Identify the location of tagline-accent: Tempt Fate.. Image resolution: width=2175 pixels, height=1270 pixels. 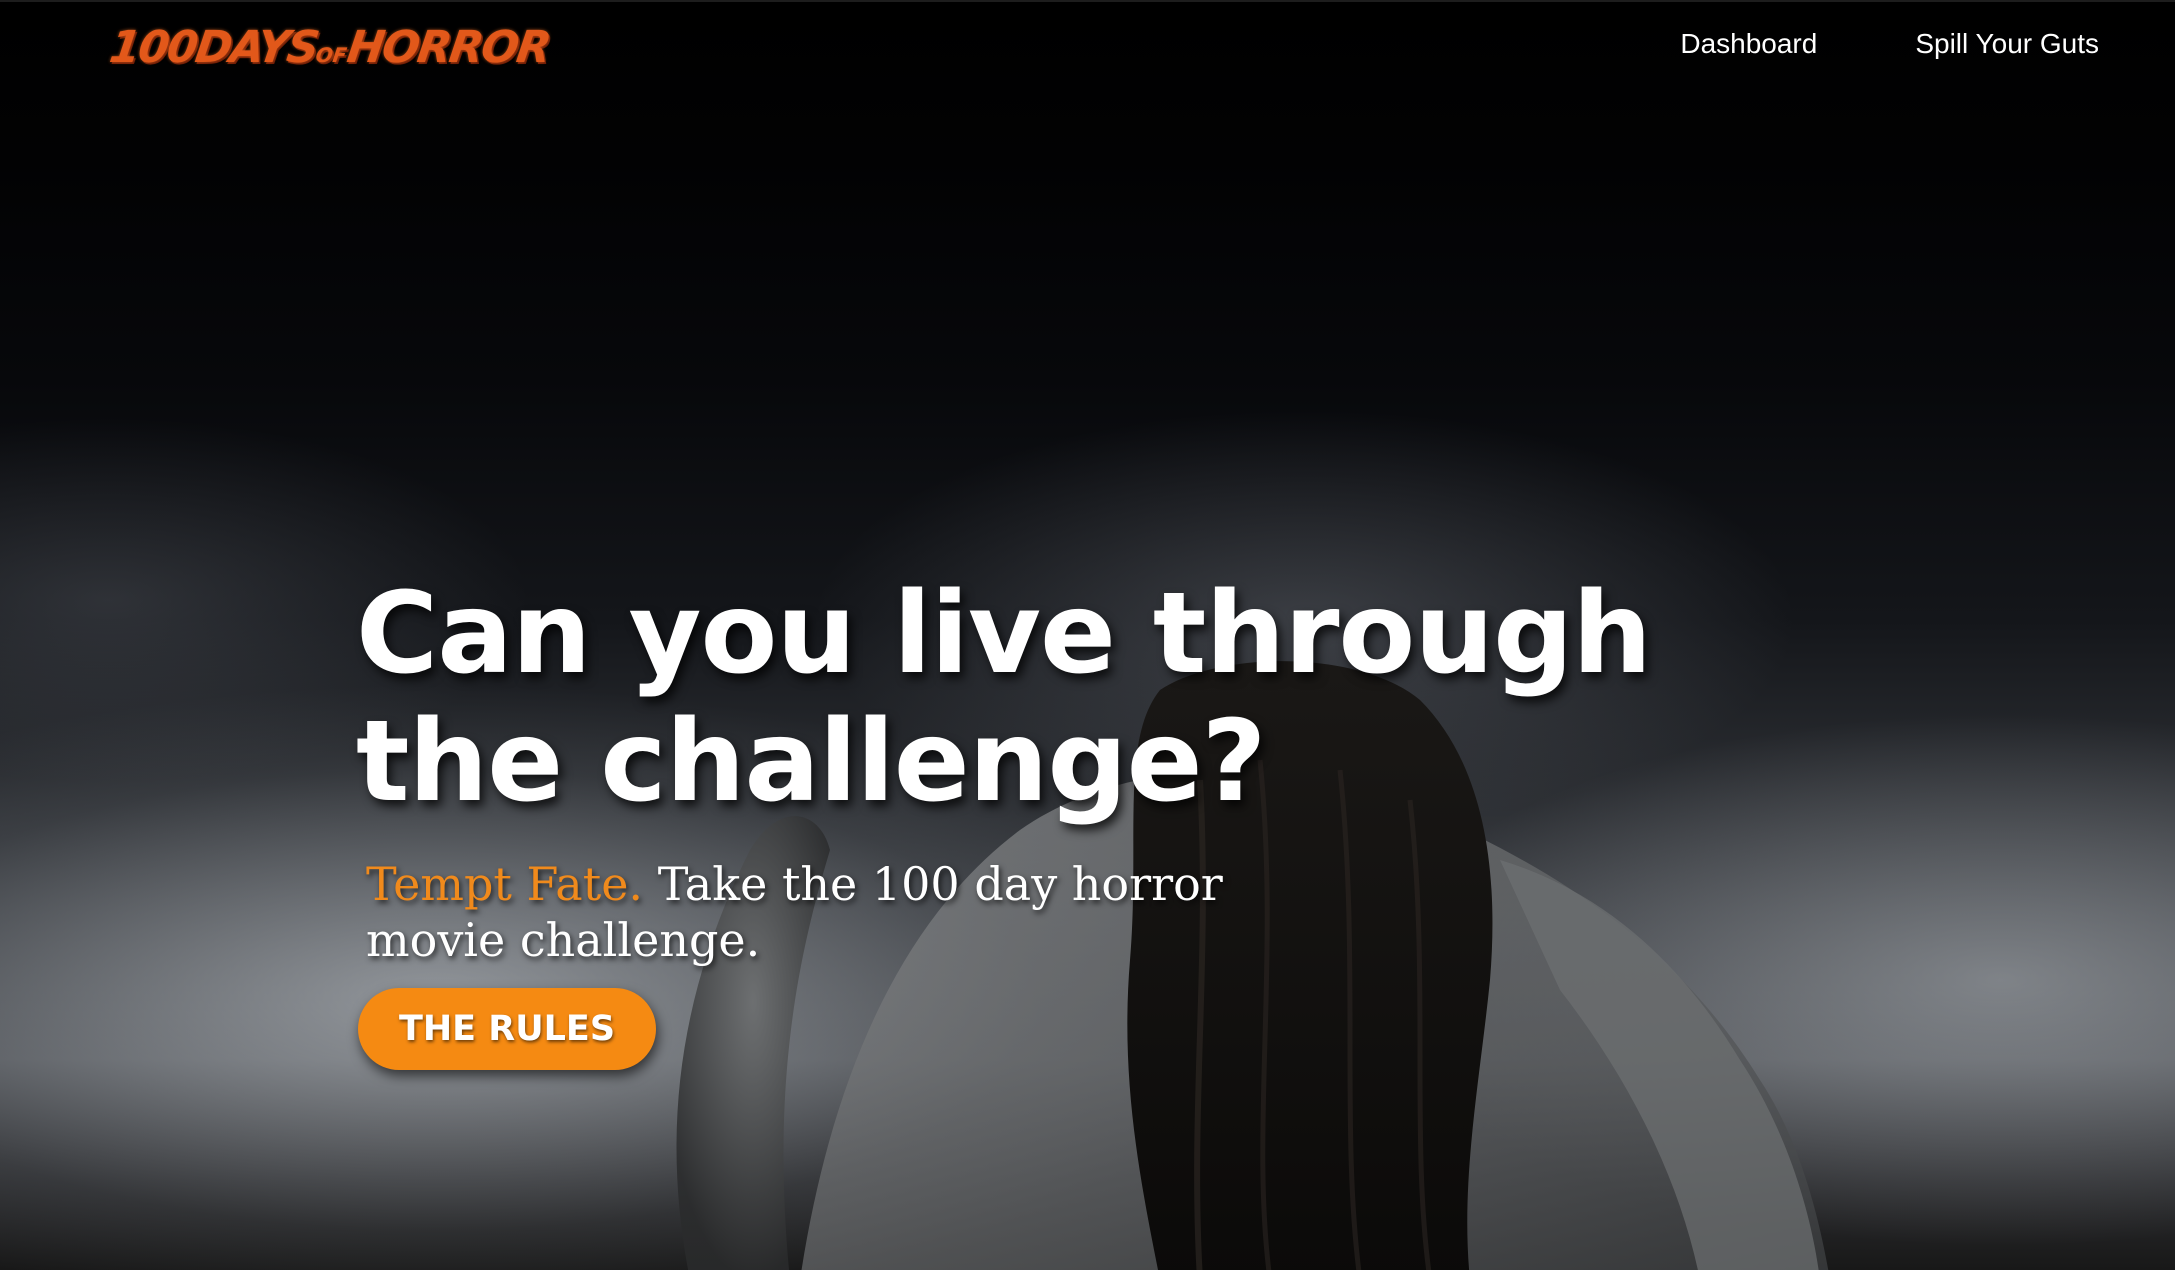
(505, 884).